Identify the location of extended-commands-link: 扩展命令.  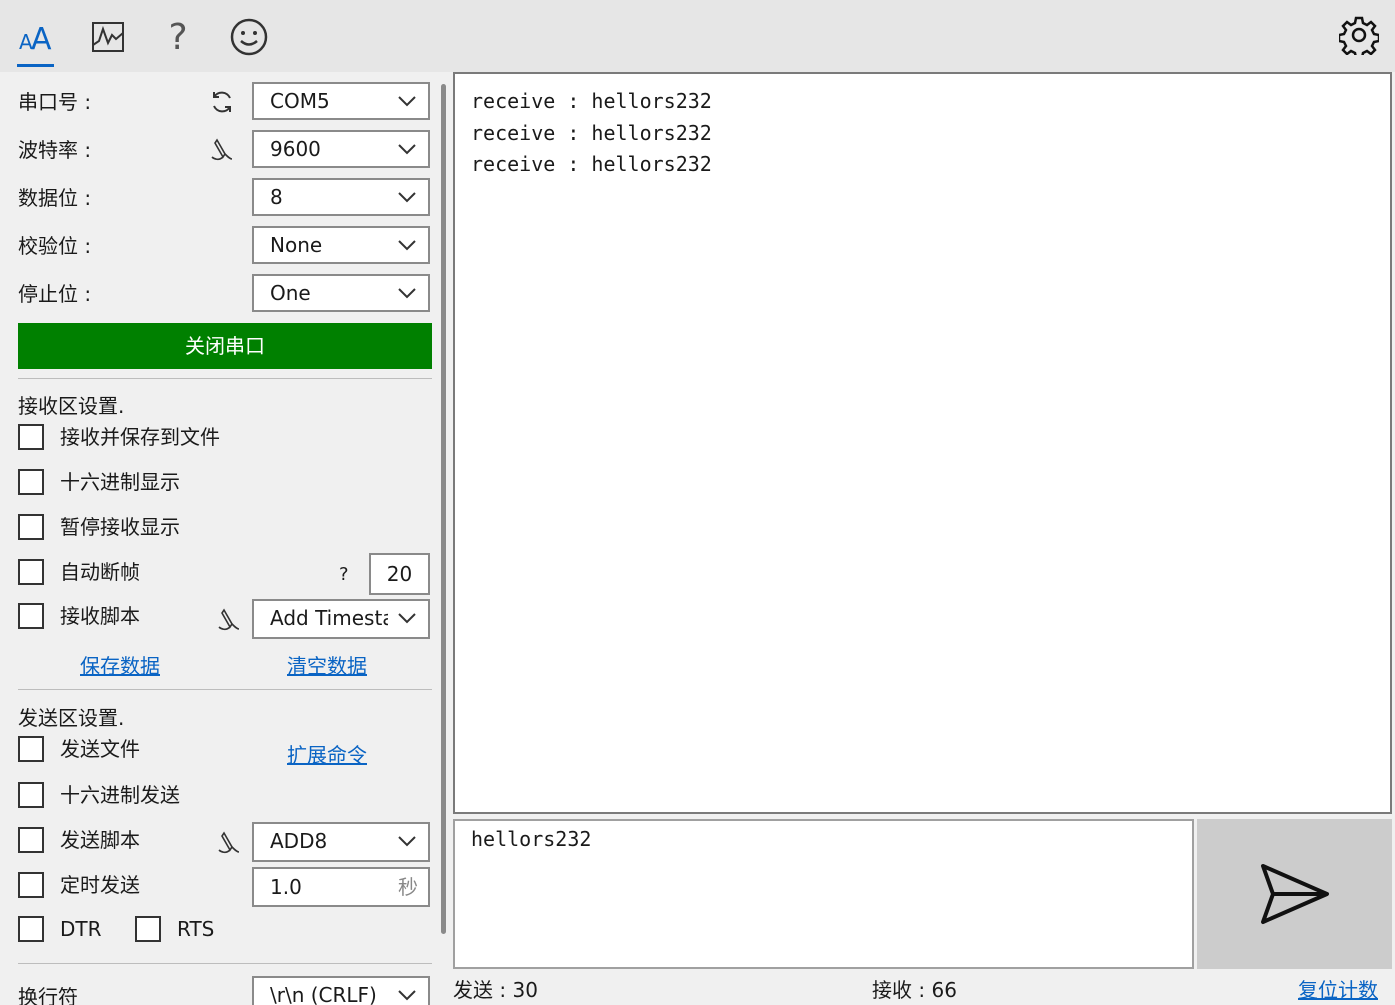
(327, 753).